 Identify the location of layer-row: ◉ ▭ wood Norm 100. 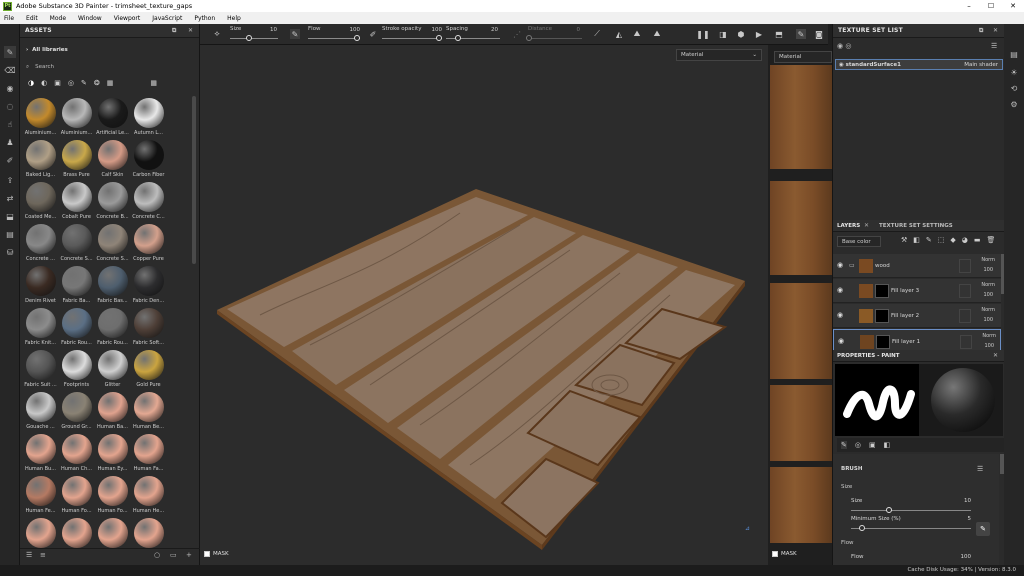
(917, 266).